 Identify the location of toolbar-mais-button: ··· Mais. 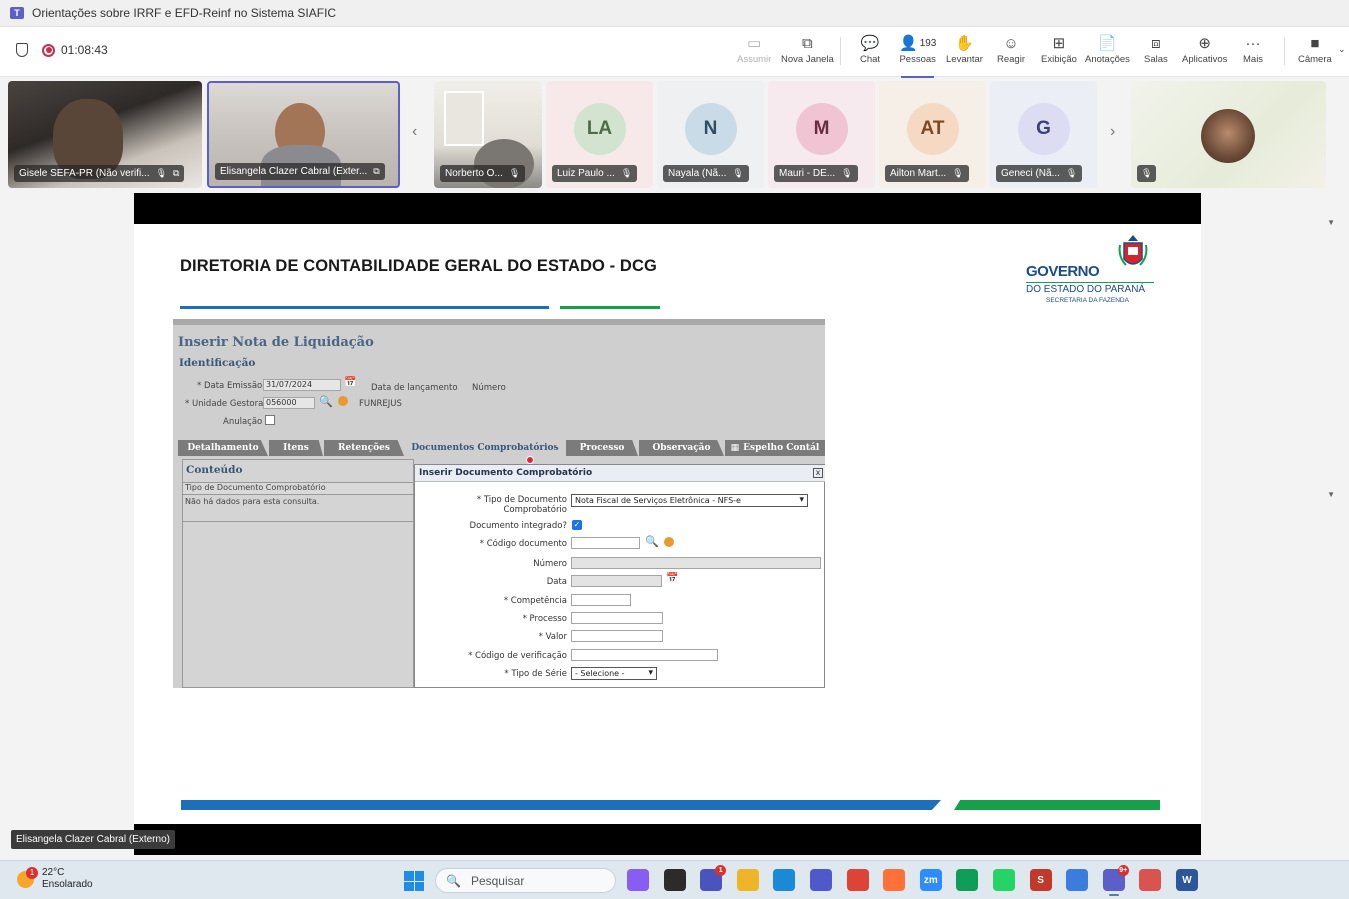
(1253, 53).